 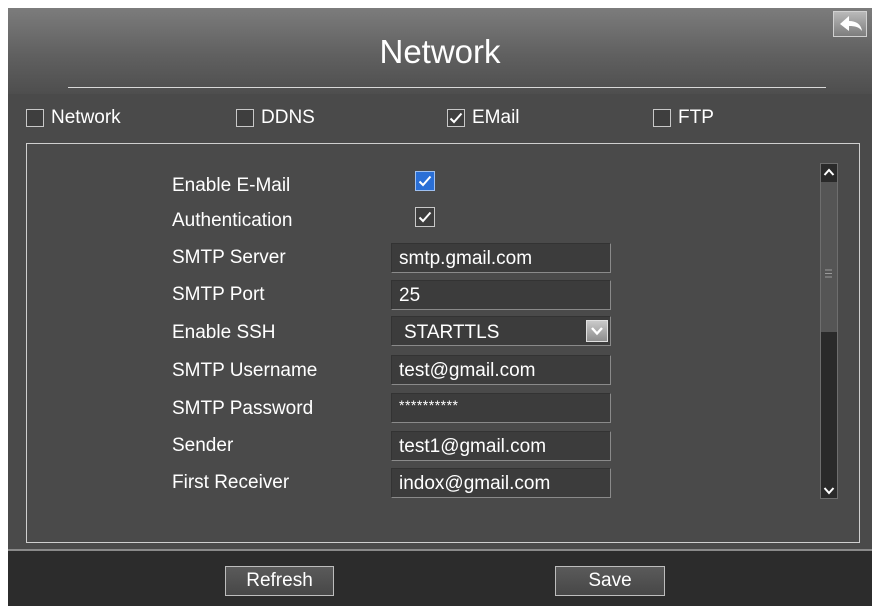 What do you see at coordinates (696, 117) in the screenshot?
I see `tab-ftp-label: FTP` at bounding box center [696, 117].